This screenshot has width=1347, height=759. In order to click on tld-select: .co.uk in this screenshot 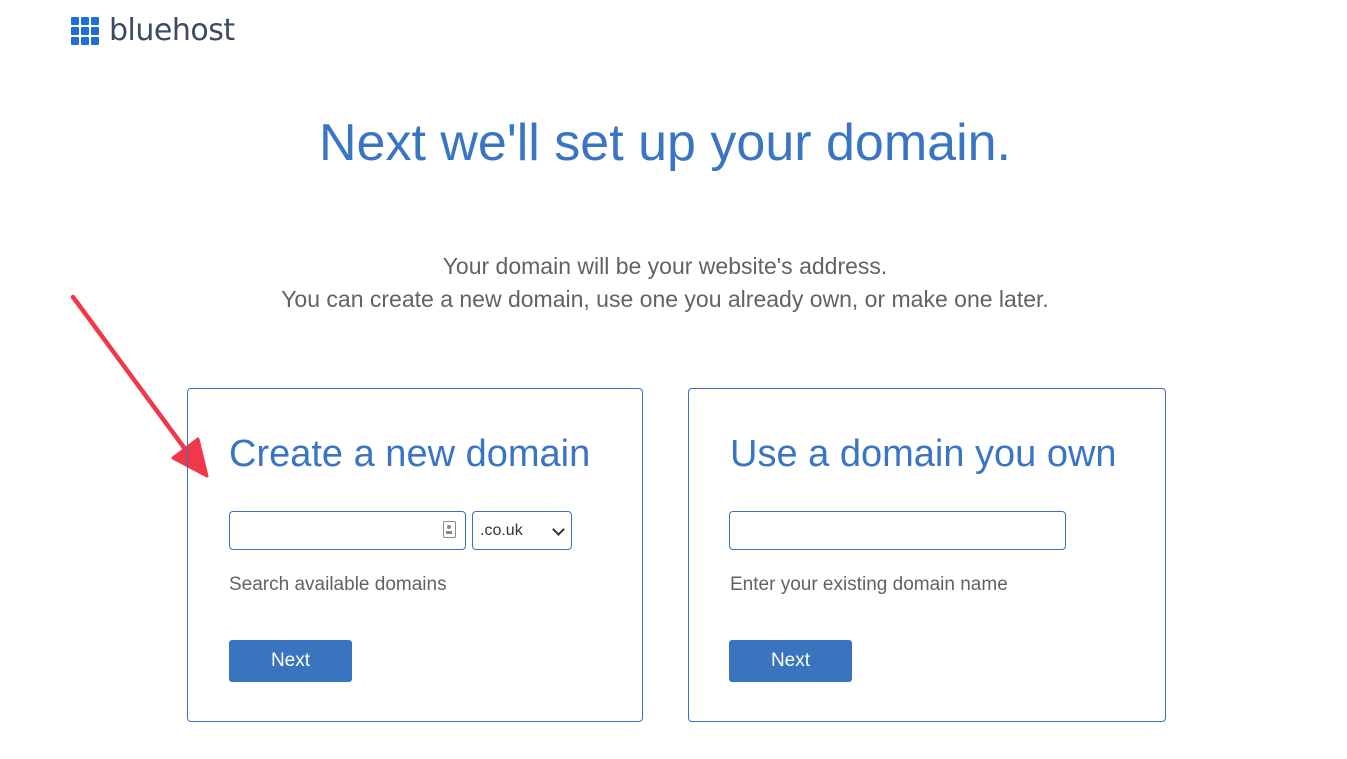, I will do `click(522, 530)`.